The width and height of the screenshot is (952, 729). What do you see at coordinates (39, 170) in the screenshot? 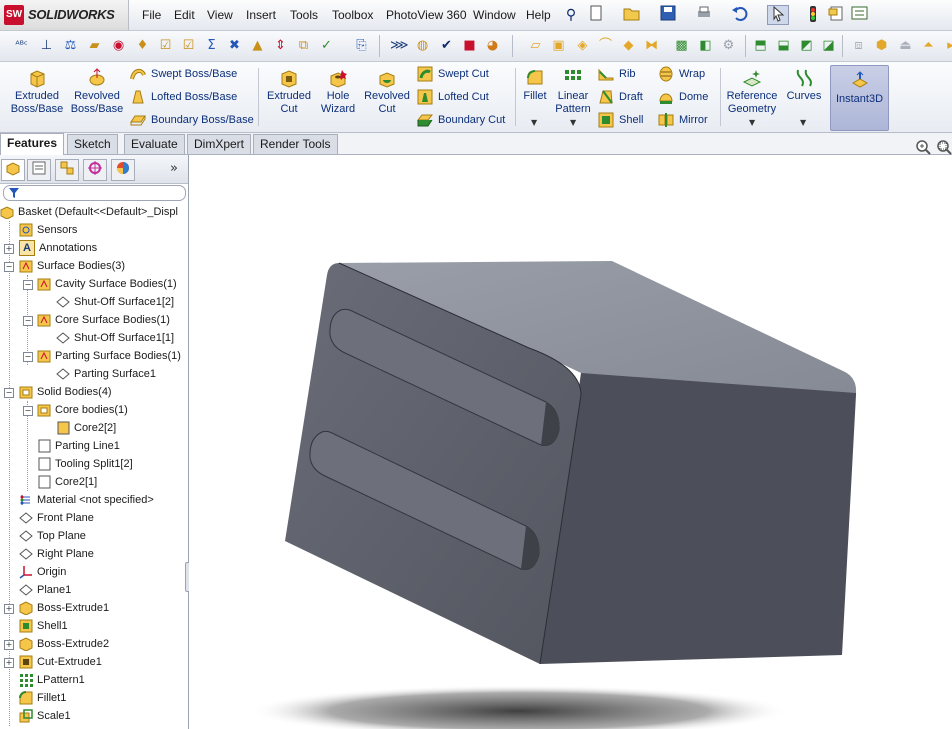
I see `property-manager-tab-icon` at bounding box center [39, 170].